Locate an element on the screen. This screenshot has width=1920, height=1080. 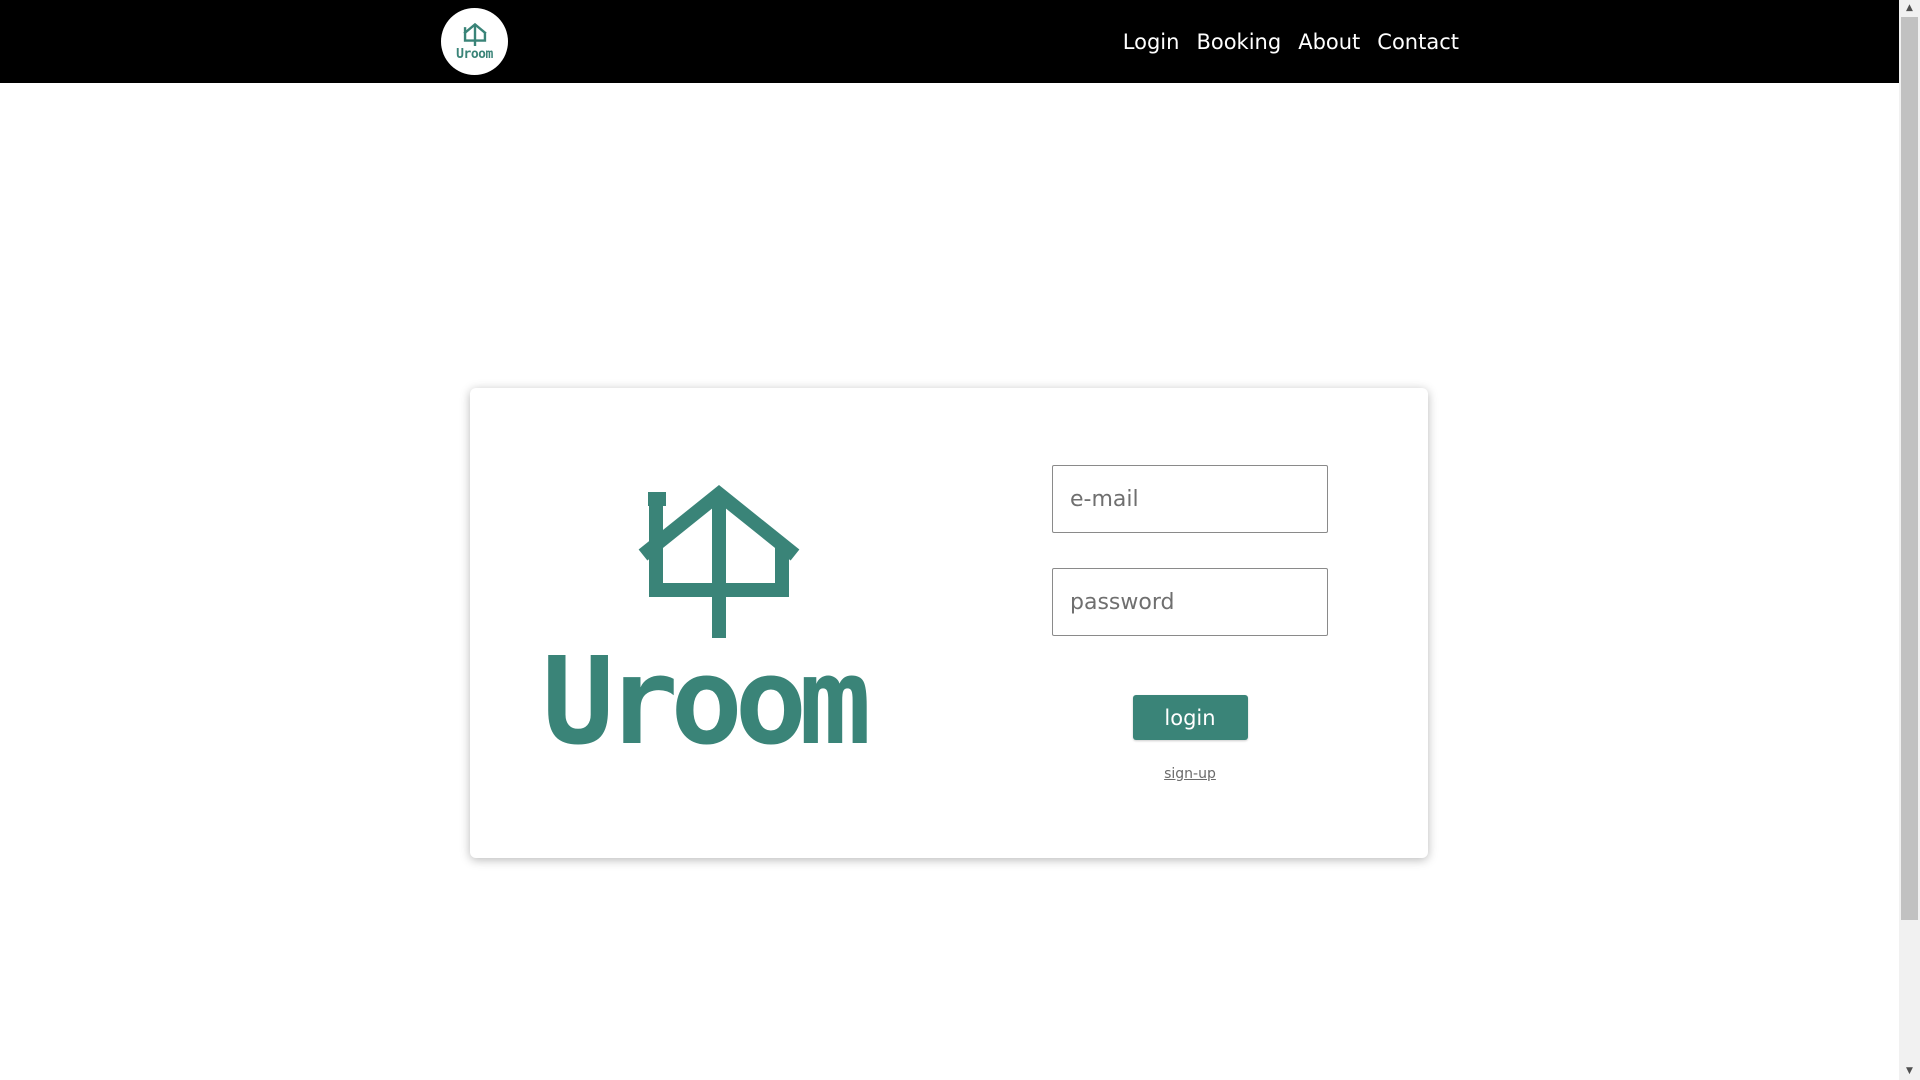
nav-link-contact: Contact is located at coordinates (1418, 42).